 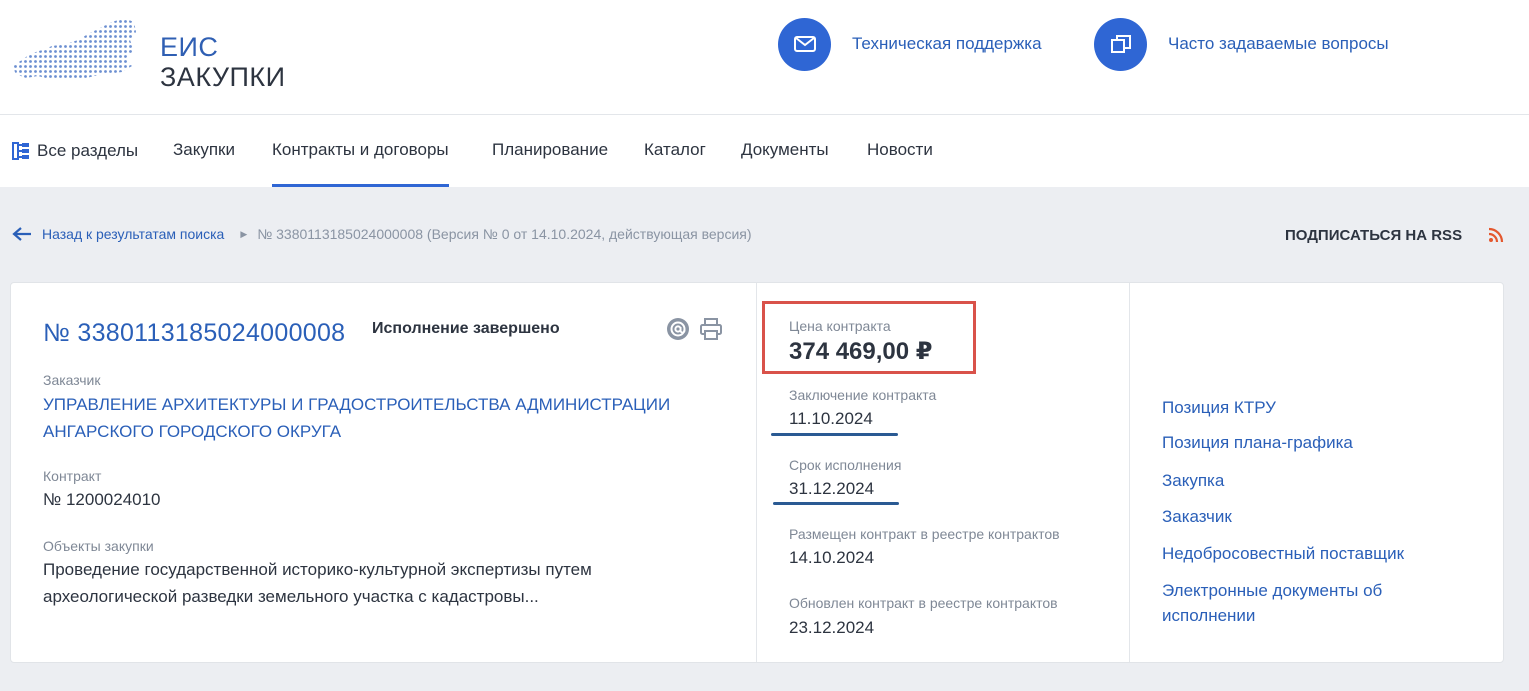 What do you see at coordinates (244, 233) in the screenshot?
I see `caret-right-icon: ▶` at bounding box center [244, 233].